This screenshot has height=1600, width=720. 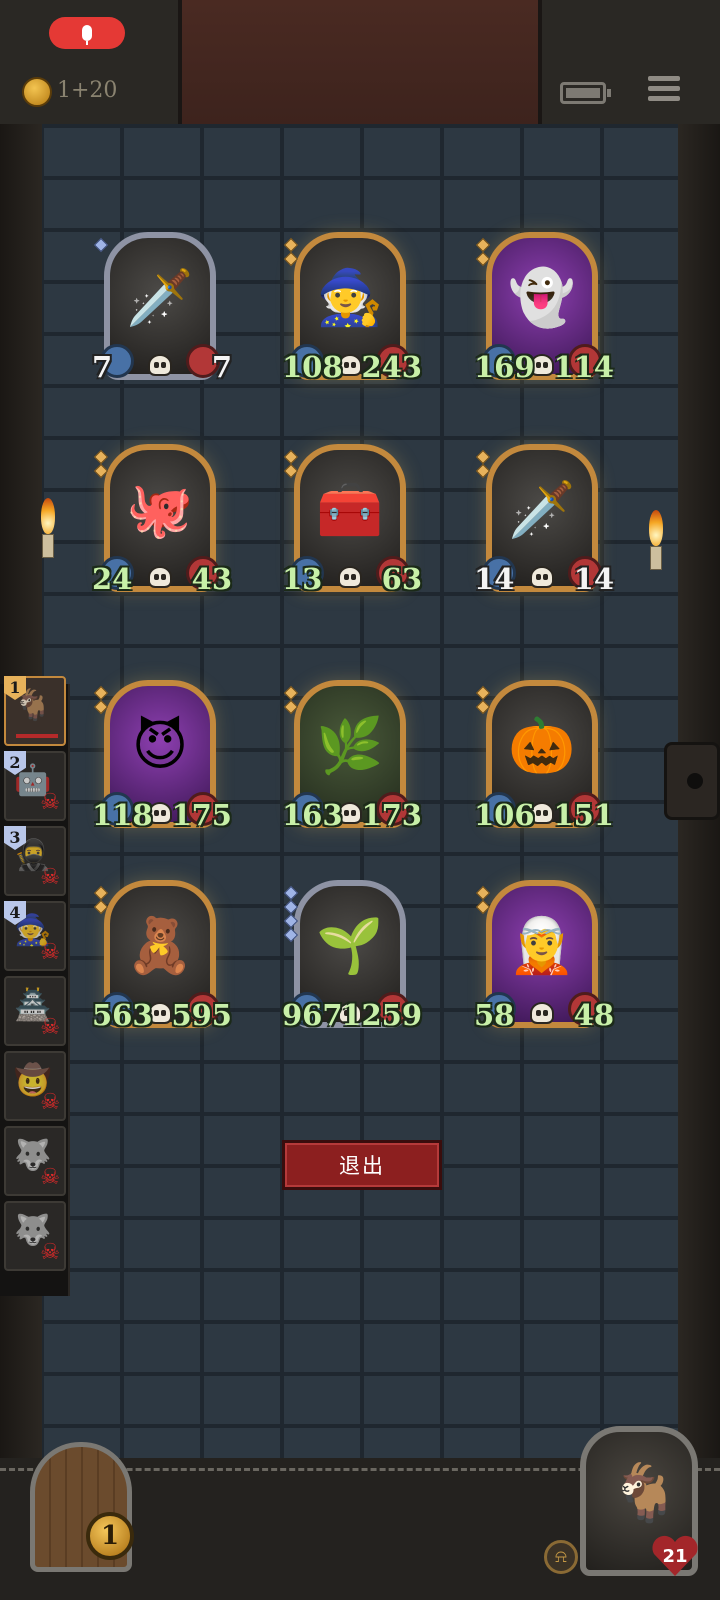 What do you see at coordinates (35, 711) in the screenshot?
I see `roster-slot: 🐐 1` at bounding box center [35, 711].